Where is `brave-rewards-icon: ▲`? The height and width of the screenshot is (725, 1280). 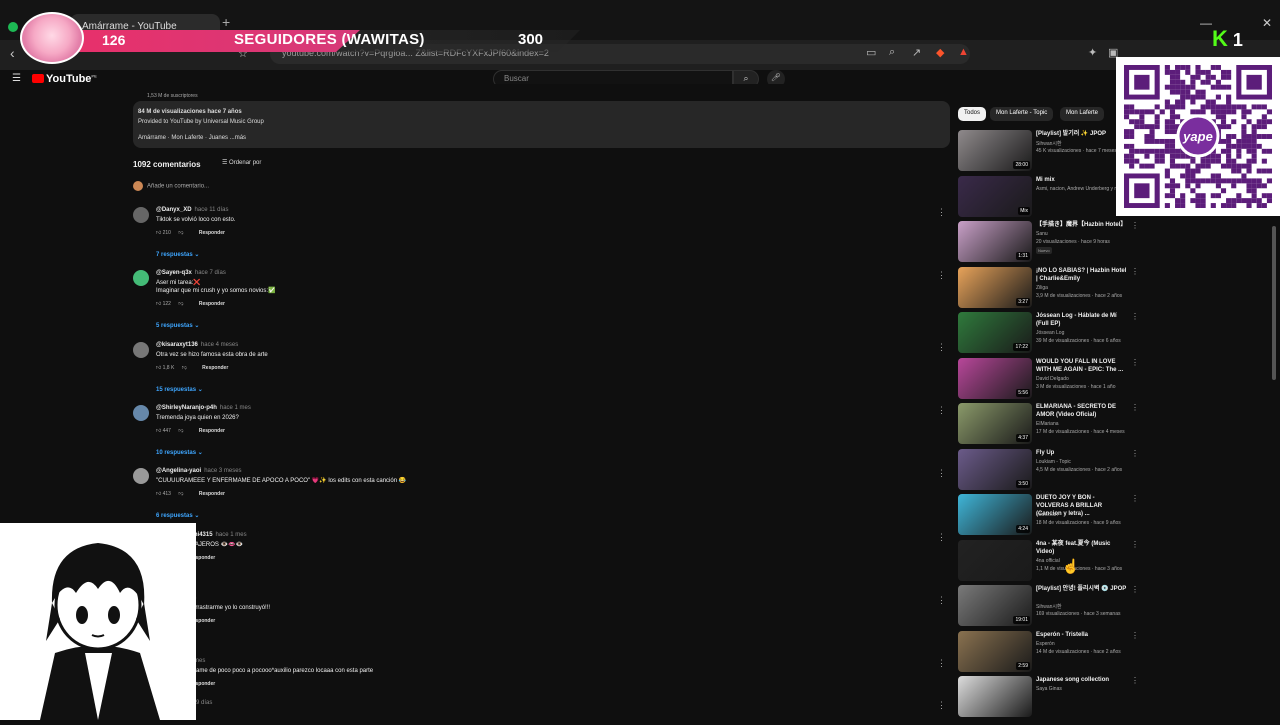
brave-rewards-icon: ▲ is located at coordinates (963, 52).